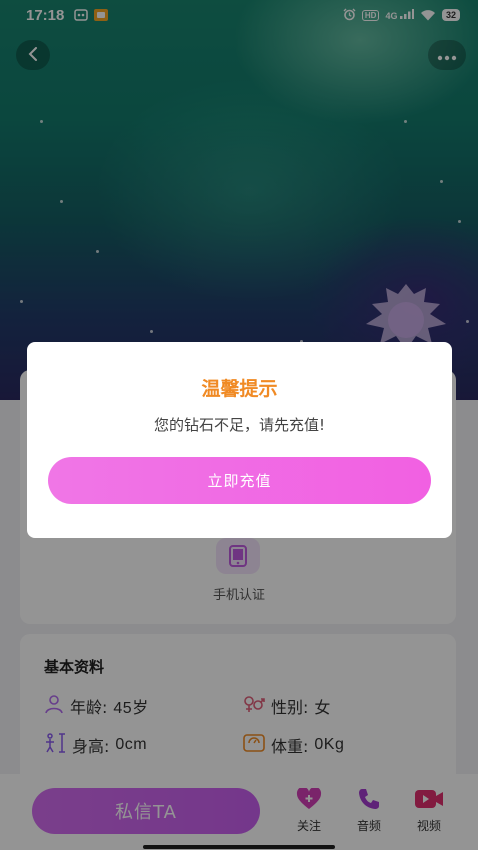 This screenshot has width=478, height=850. I want to click on recharge-now-button: 立即充值, so click(239, 480).